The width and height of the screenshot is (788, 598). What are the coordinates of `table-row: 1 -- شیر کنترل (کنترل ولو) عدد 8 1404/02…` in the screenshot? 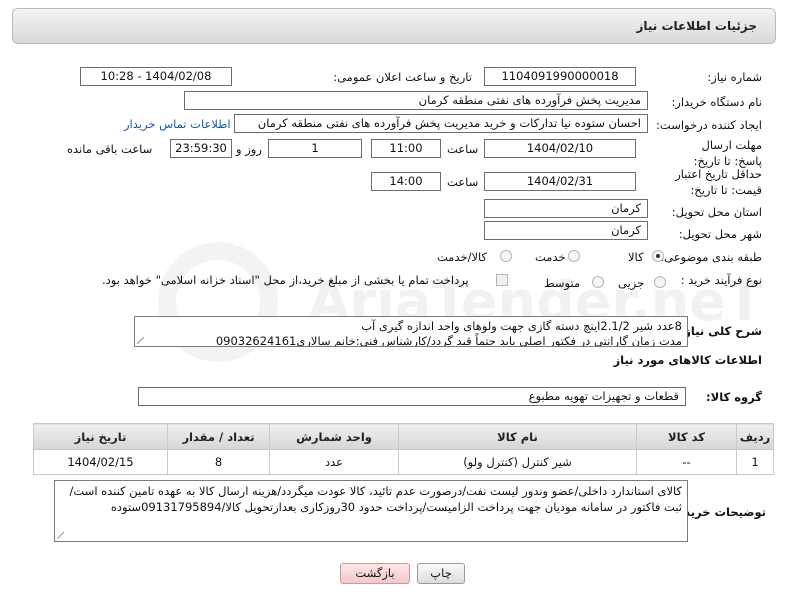 It's located at (403, 462).